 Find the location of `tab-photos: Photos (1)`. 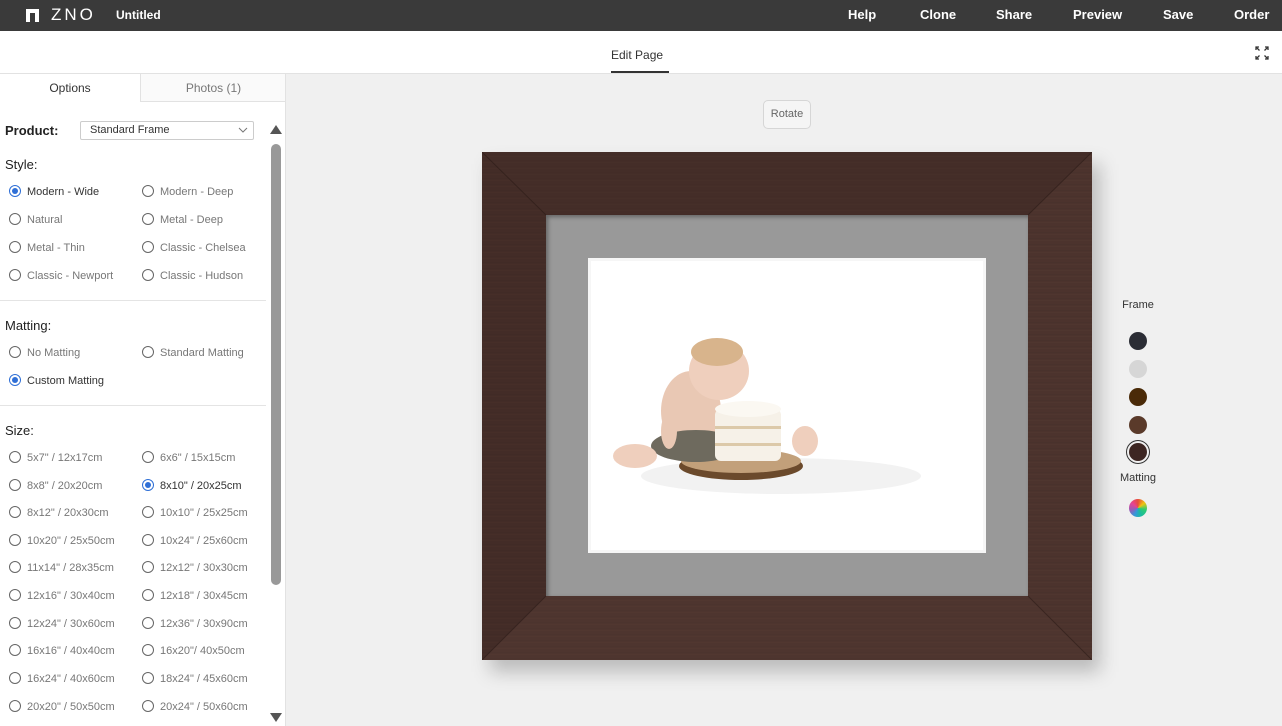

tab-photos: Photos (1) is located at coordinates (212, 88).